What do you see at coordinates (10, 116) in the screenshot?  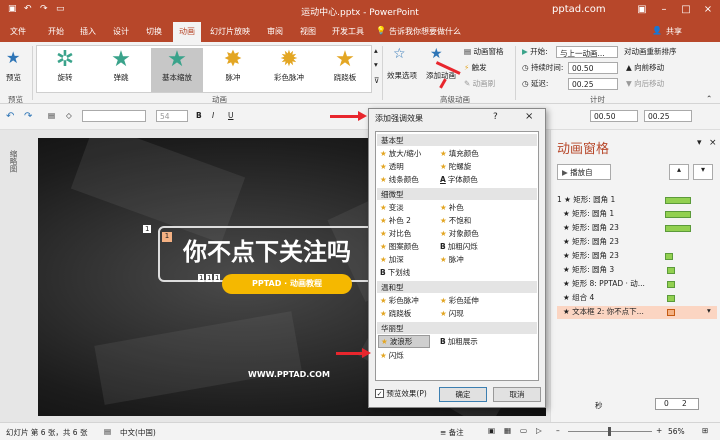 I see `undo-icon: ↶` at bounding box center [10, 116].